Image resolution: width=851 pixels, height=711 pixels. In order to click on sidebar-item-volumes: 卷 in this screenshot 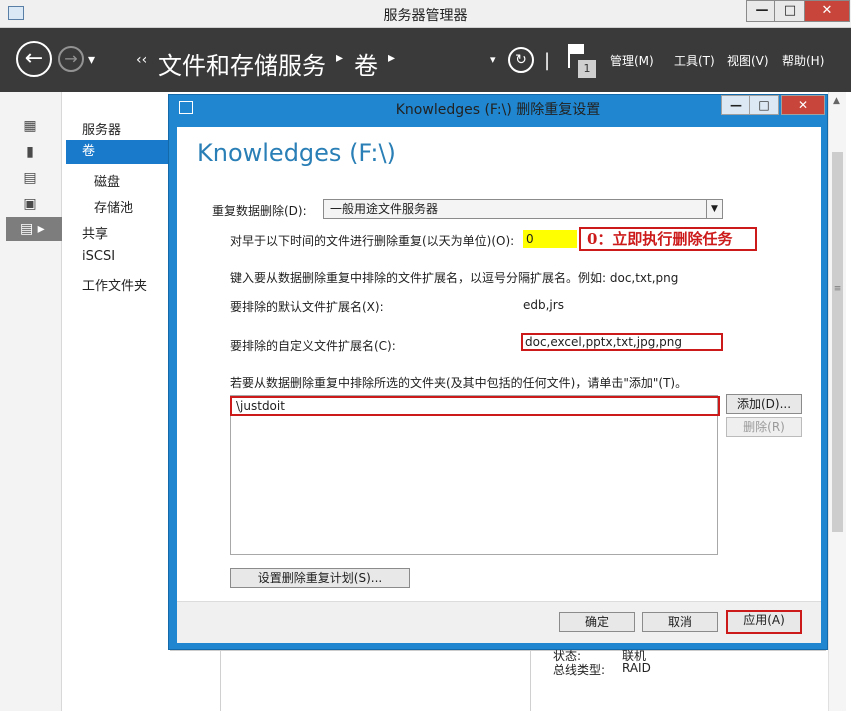, I will do `click(118, 152)`.